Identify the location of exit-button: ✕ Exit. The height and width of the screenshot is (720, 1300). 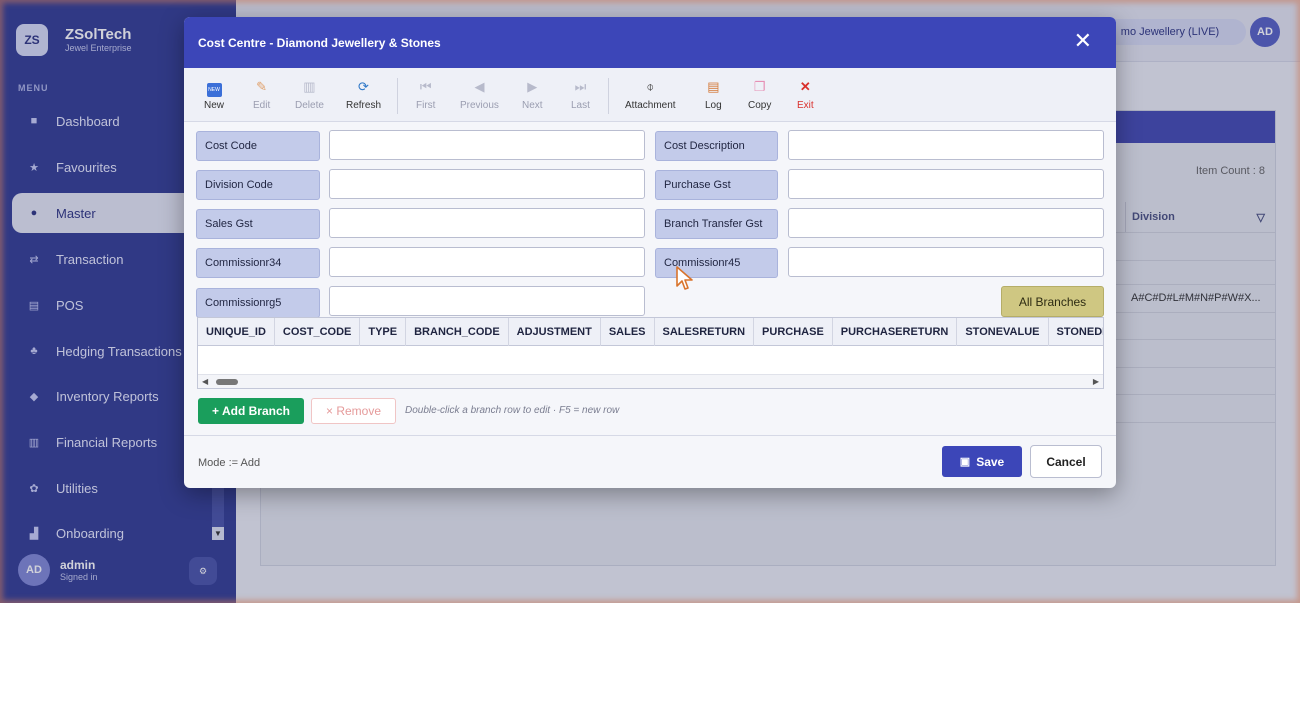
(805, 95).